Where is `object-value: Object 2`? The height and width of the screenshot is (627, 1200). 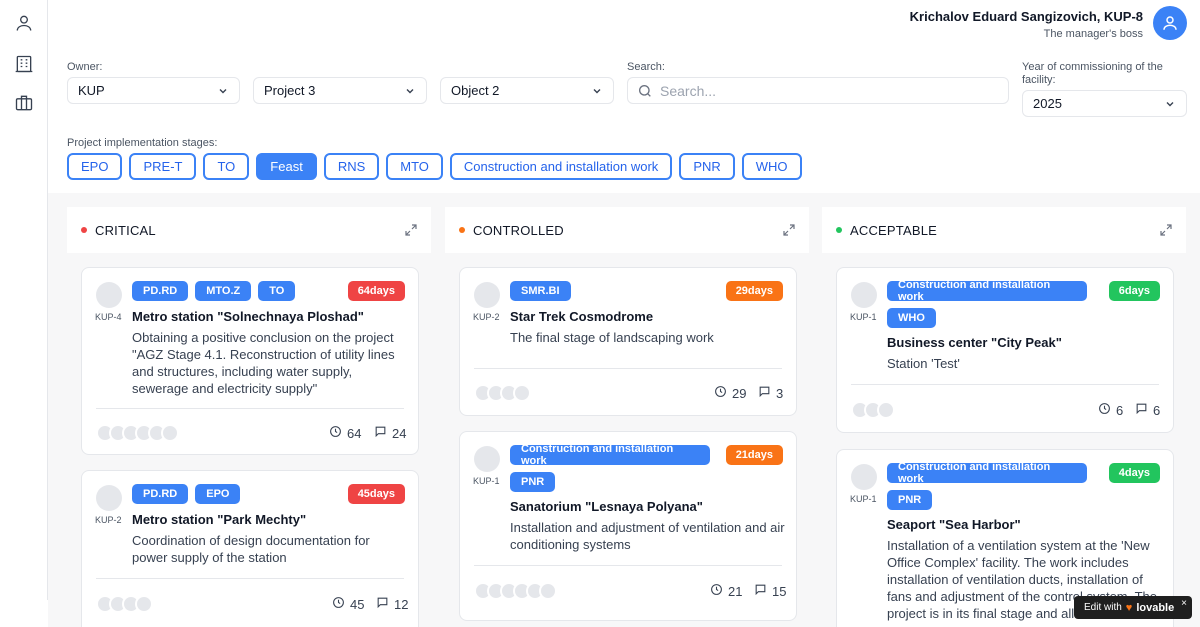 object-value: Object 2 is located at coordinates (475, 90).